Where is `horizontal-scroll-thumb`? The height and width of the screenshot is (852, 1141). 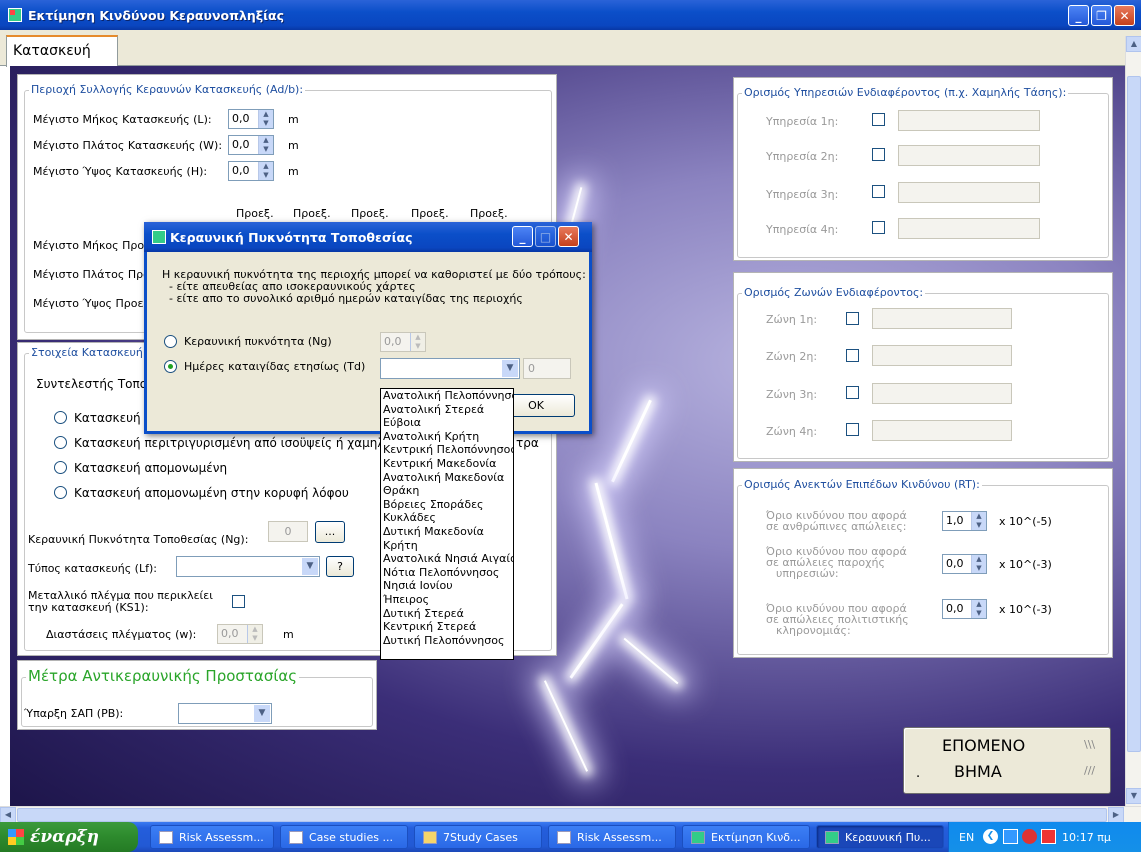 horizontal-scroll-thumb is located at coordinates (562, 815).